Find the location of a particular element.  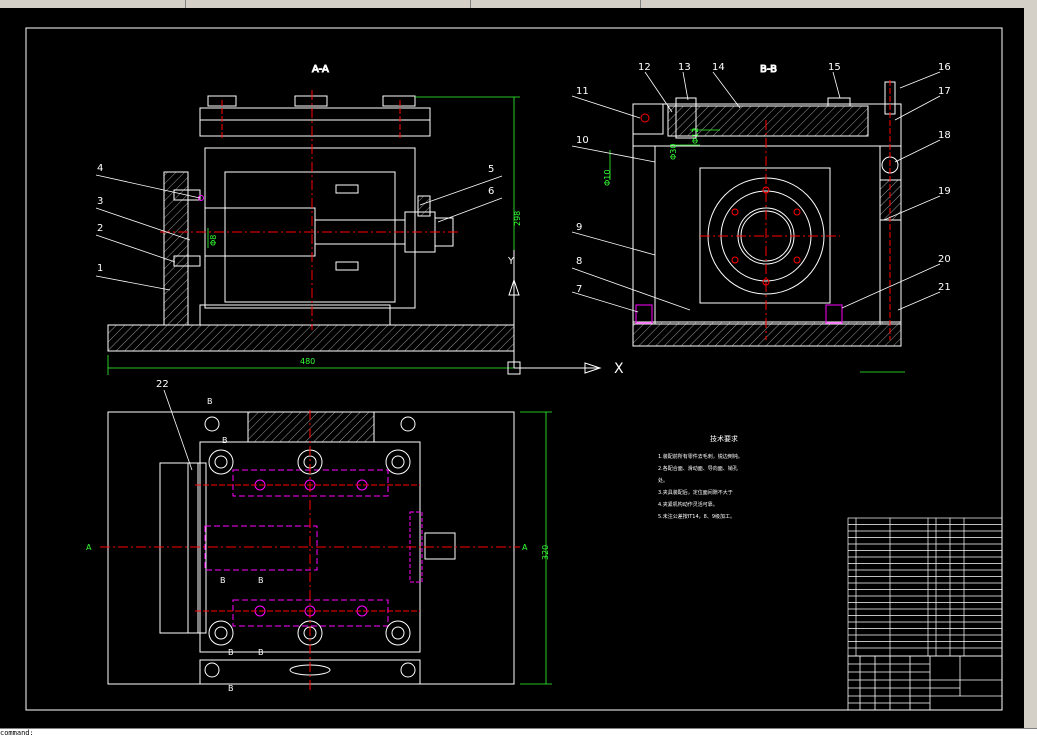

part-number-5: 5 is located at coordinates (491, 169).